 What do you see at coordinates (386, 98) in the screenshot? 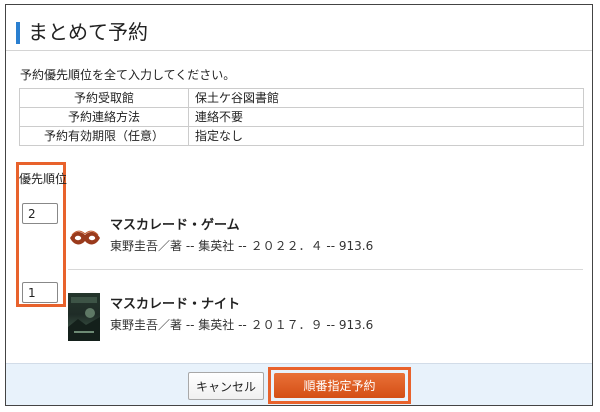
I see `pickup-library-value: 保土ケ谷図書館` at bounding box center [386, 98].